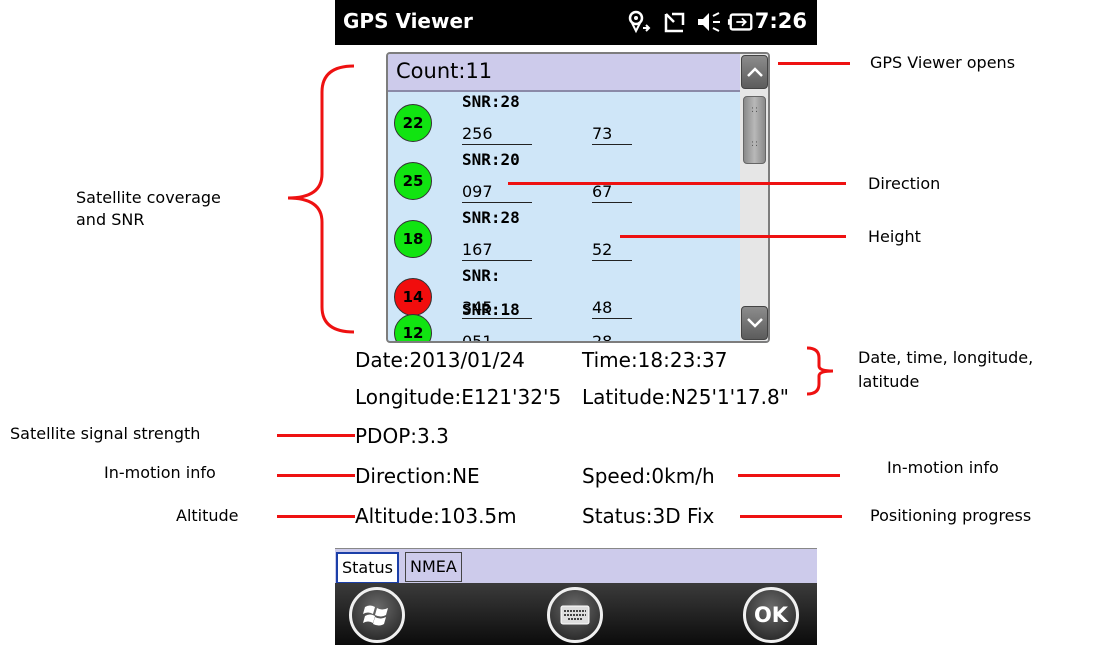  I want to click on height-value: 28, so click(602, 337).